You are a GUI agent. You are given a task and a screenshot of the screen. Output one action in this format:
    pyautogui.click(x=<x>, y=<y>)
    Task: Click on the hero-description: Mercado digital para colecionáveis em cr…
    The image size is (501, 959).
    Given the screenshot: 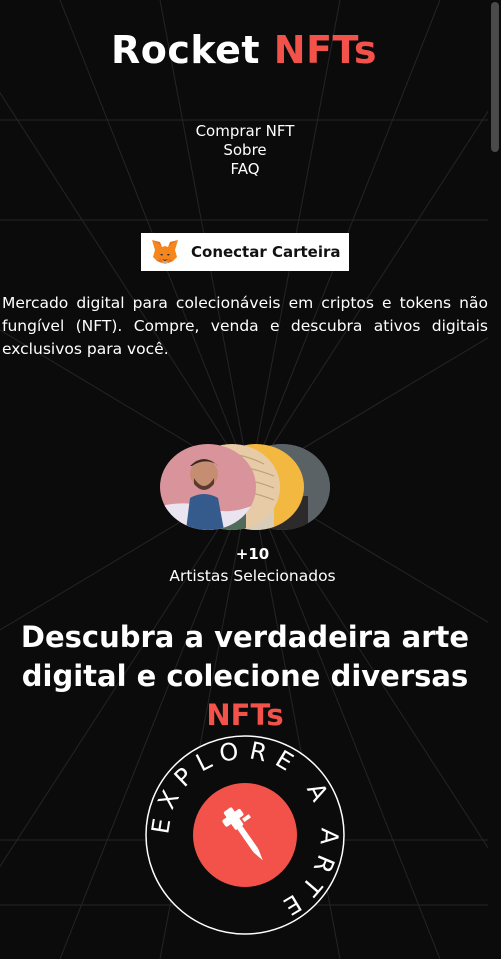 What is the action you would take?
    pyautogui.click(x=245, y=326)
    